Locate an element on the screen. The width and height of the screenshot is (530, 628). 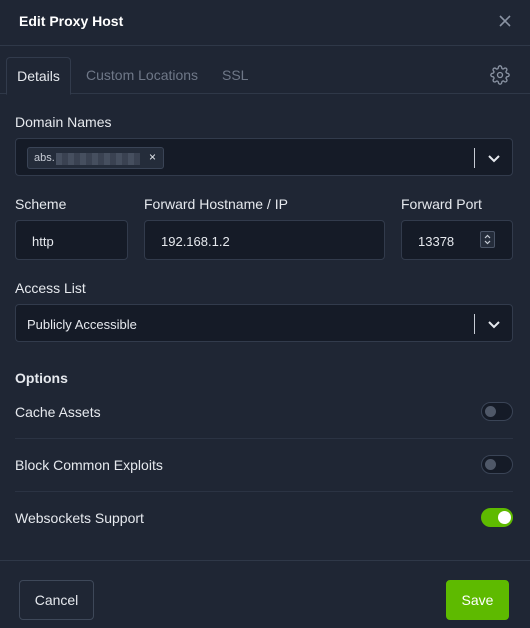
dialog-footer: Cancel Save is located at coordinates (265, 594).